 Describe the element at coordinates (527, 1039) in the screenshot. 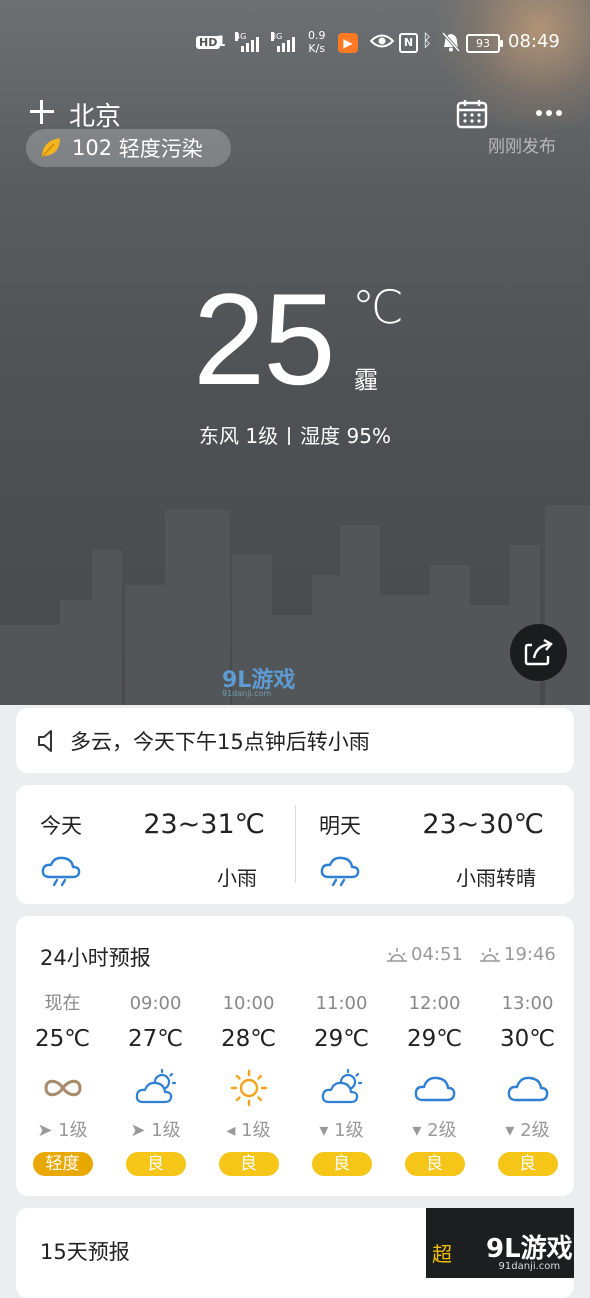

I see `hour-temp: 30℃` at that location.